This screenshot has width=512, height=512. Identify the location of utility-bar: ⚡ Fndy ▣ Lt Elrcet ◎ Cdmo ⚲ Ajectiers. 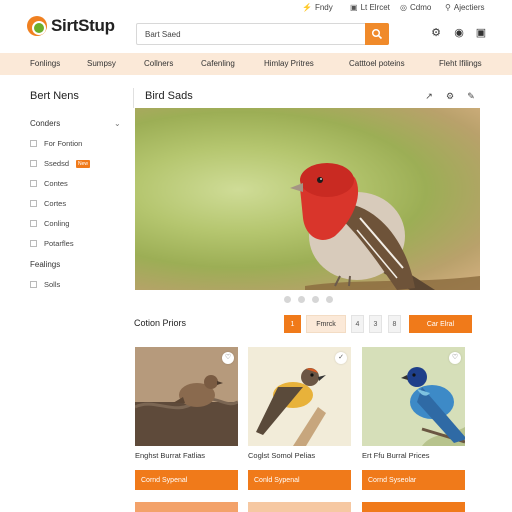
(256, 8).